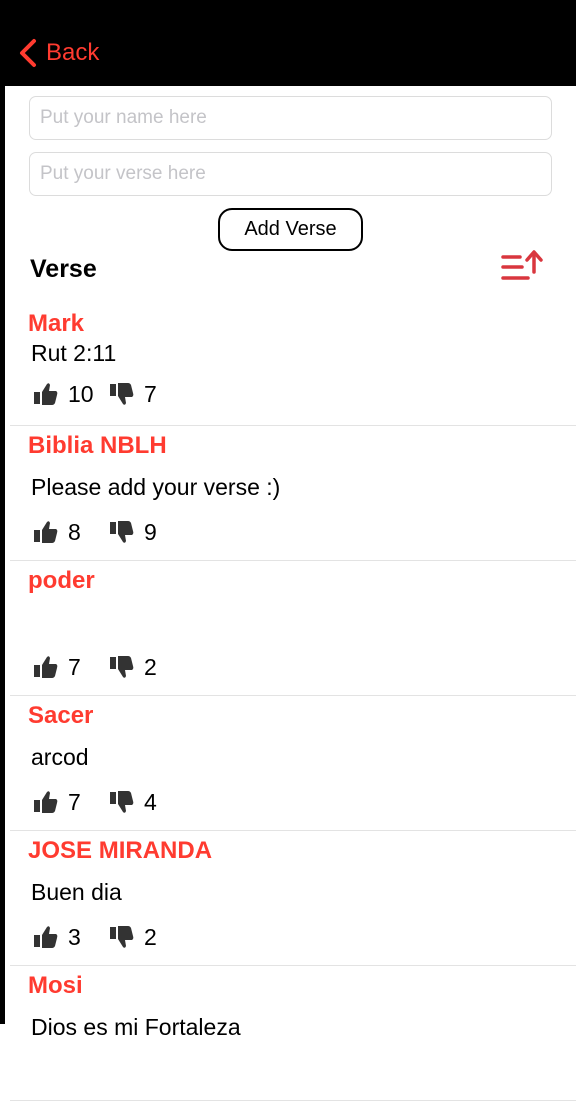 The width and height of the screenshot is (576, 1101). I want to click on verse-author: JOSE MIRANDA, so click(120, 850).